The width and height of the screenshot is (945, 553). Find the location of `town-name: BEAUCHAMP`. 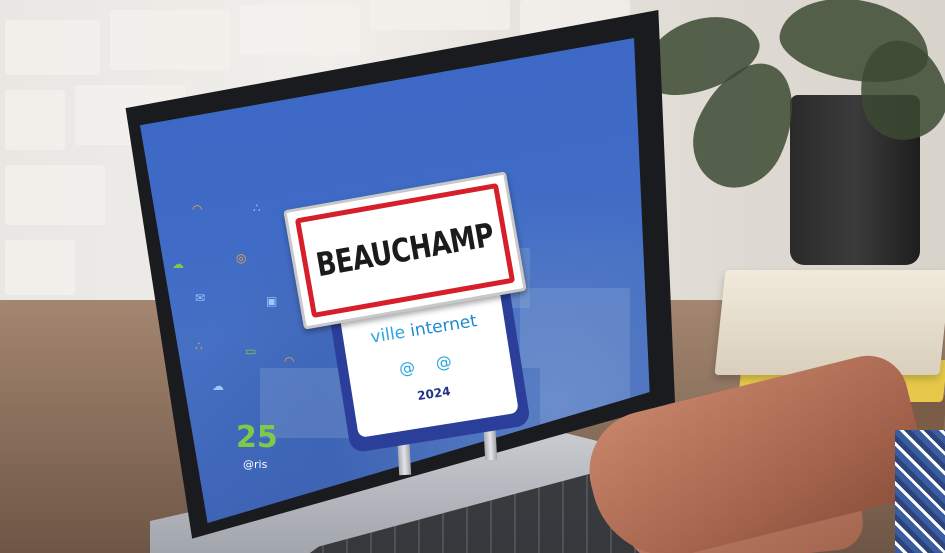

town-name: BEAUCHAMP is located at coordinates (405, 250).